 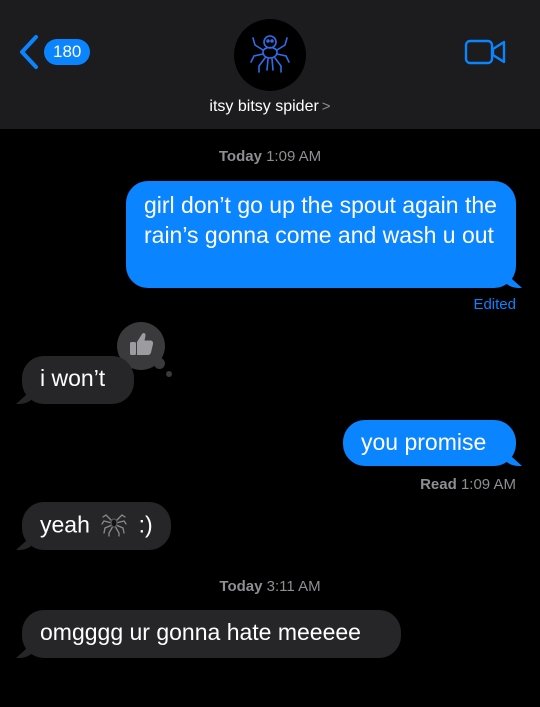 I want to click on chevron-left-icon, so click(x=29, y=52).